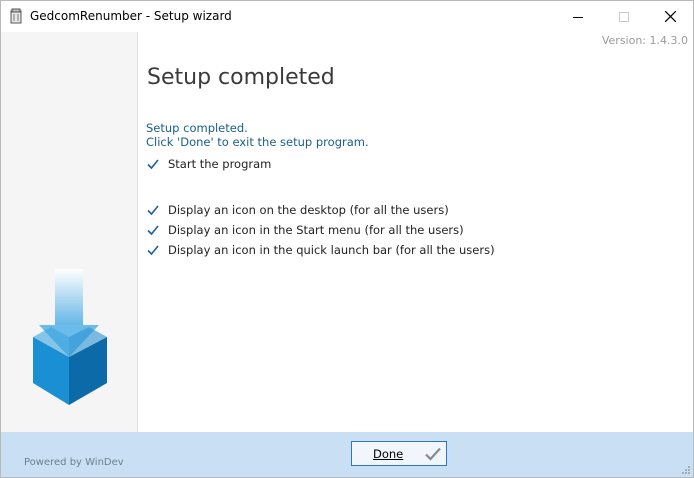  I want to click on desktop-icon-checkbox, so click(153, 210).